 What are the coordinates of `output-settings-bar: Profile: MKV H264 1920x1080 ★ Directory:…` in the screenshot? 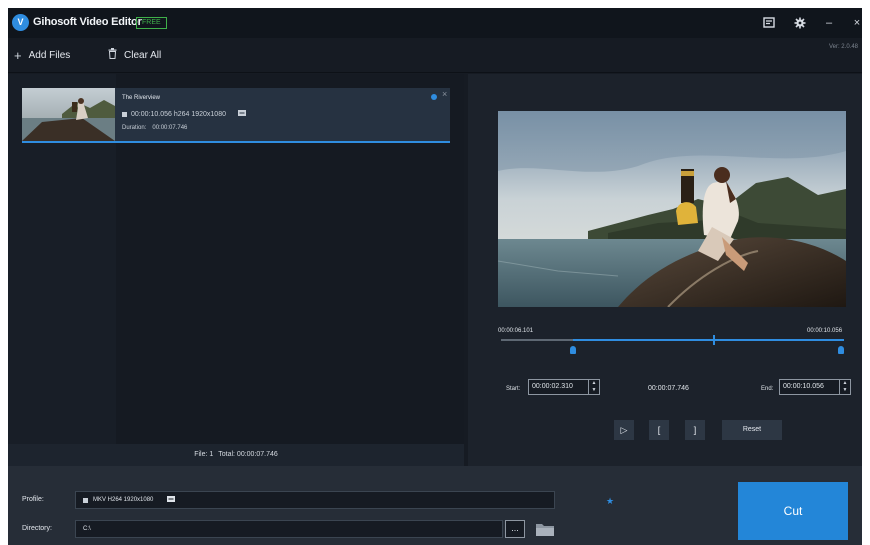 It's located at (435, 505).